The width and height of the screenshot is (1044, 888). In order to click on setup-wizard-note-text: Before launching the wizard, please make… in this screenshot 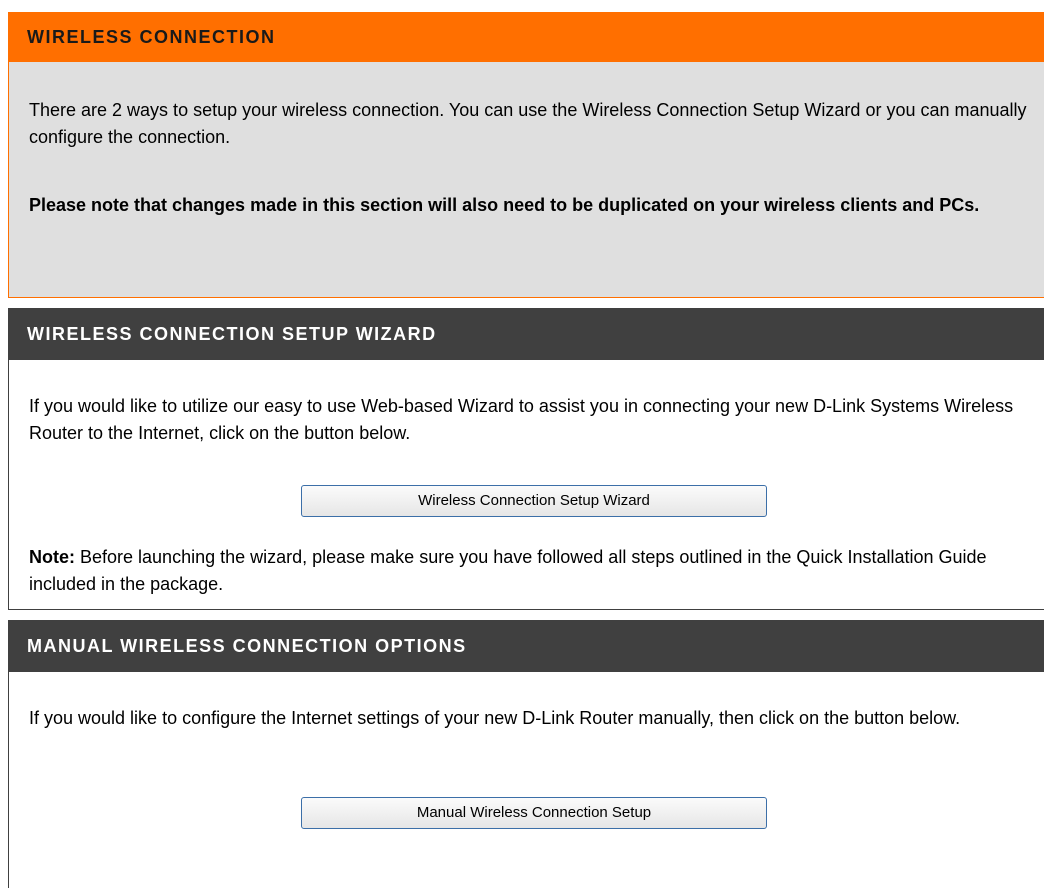, I will do `click(508, 570)`.